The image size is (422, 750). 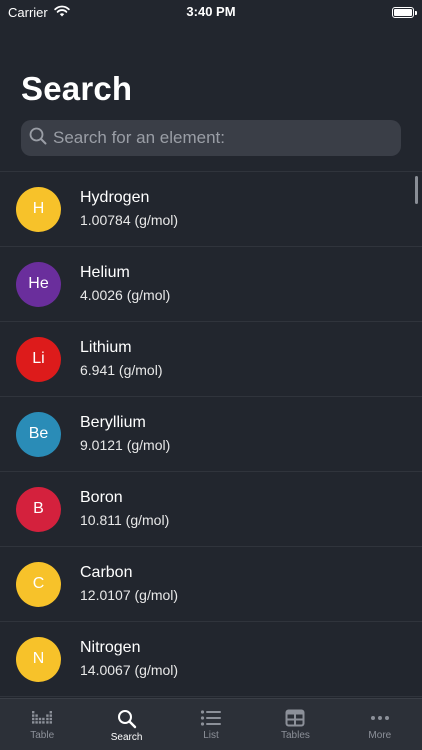 I want to click on search-input, so click(x=218, y=138).